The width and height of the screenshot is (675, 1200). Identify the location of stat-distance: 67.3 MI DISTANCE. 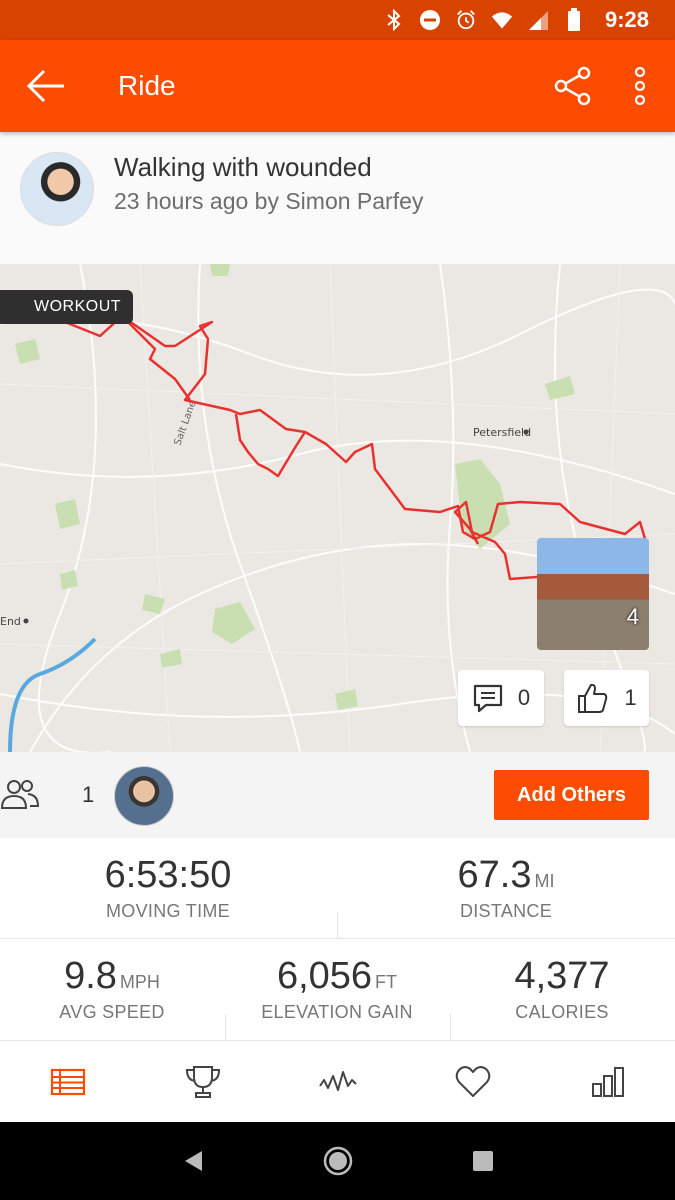
(506, 888).